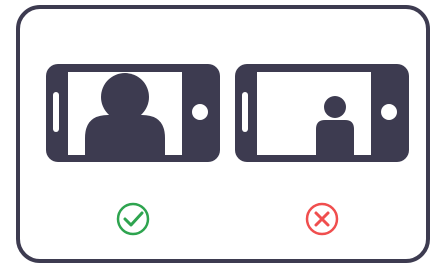 Image resolution: width=441 pixels, height=272 pixels. I want to click on phone-correct-example, so click(133, 113).